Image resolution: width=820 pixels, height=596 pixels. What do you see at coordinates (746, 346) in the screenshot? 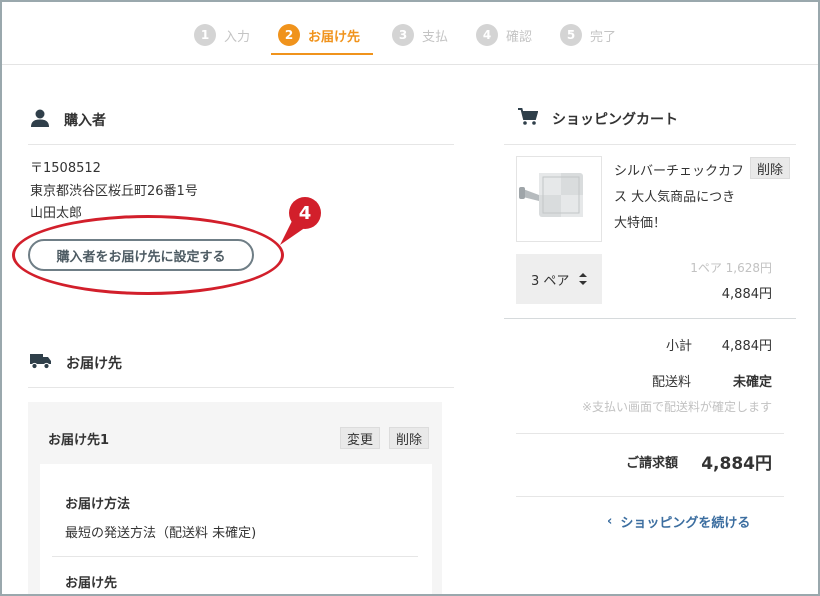
I see `subtotal-value: 4,884円` at bounding box center [746, 346].